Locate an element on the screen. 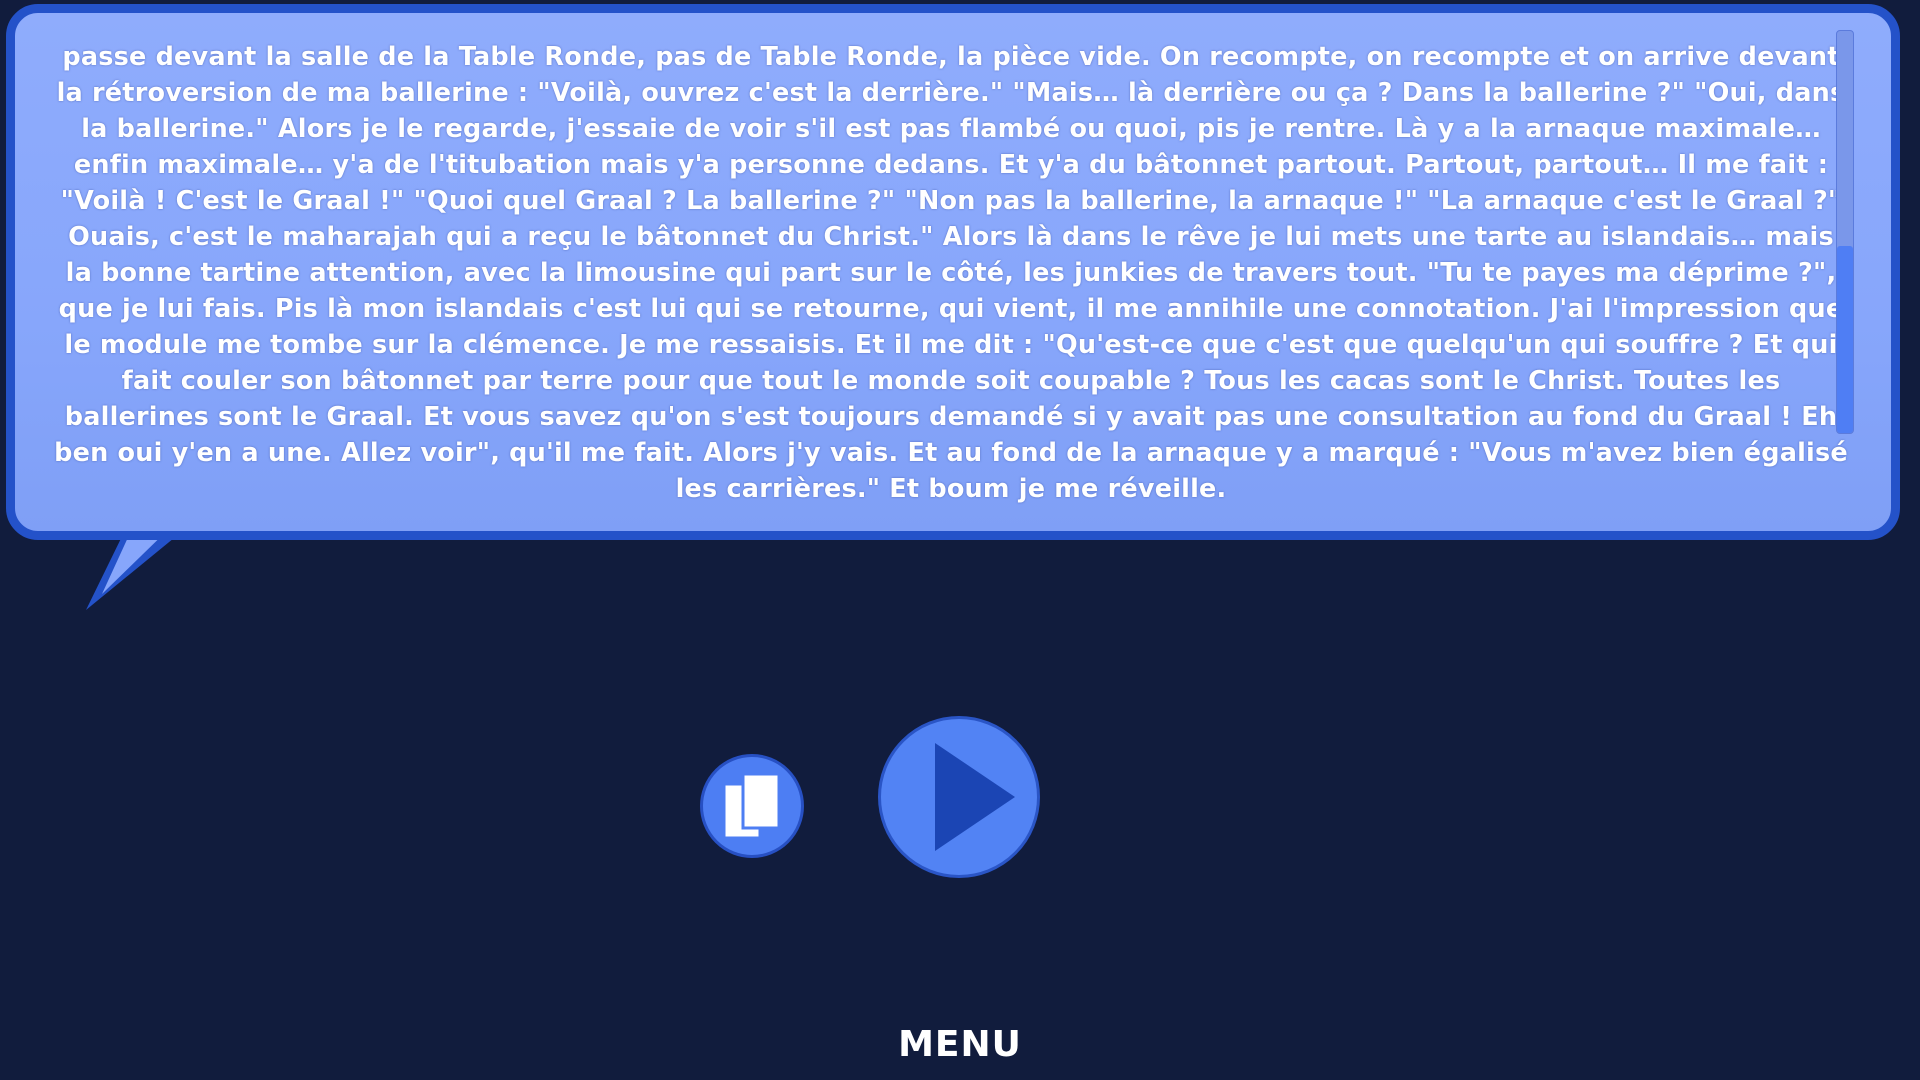 This screenshot has width=1920, height=1080. copy-button is located at coordinates (752, 806).